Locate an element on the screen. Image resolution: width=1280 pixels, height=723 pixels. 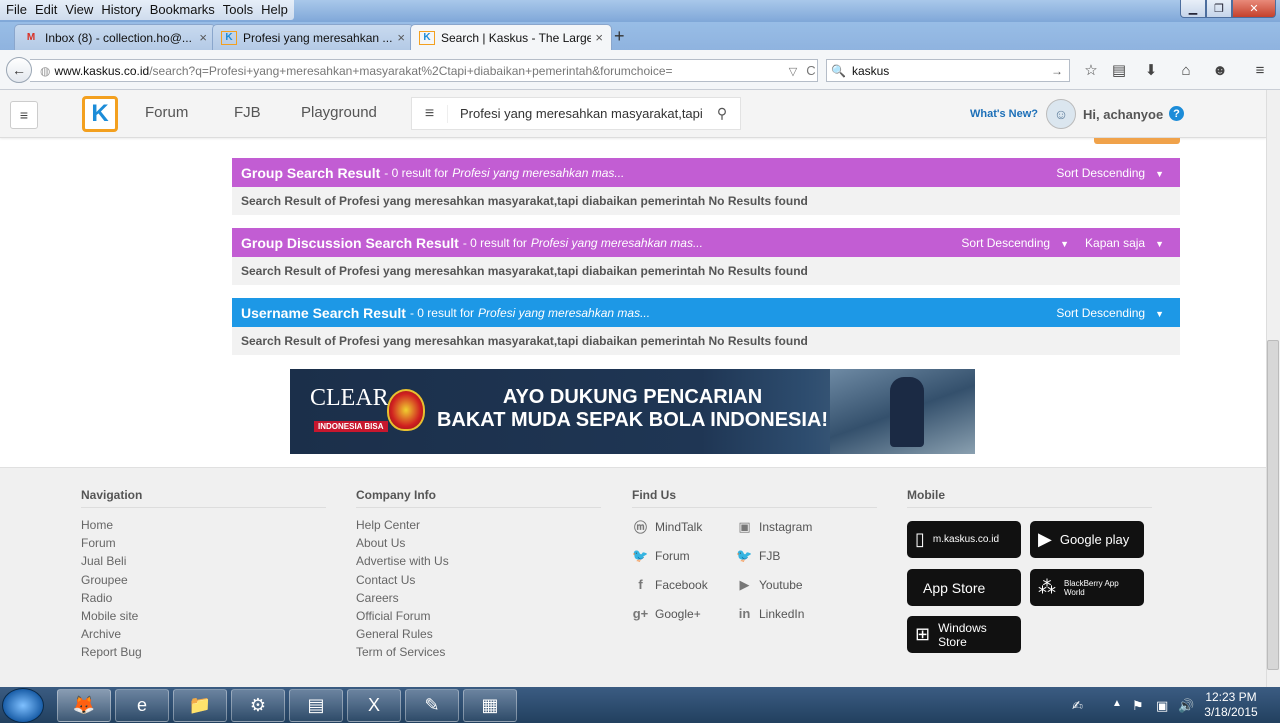
social-youtube: ▶ Youtube is located at coordinates (806, 584).